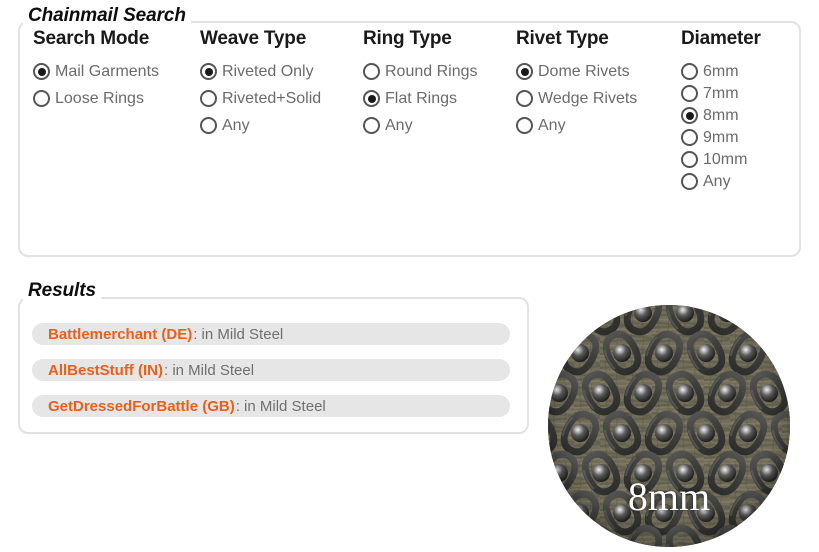  I want to click on radio-option-weave-type-0: Riveted Only, so click(260, 71).